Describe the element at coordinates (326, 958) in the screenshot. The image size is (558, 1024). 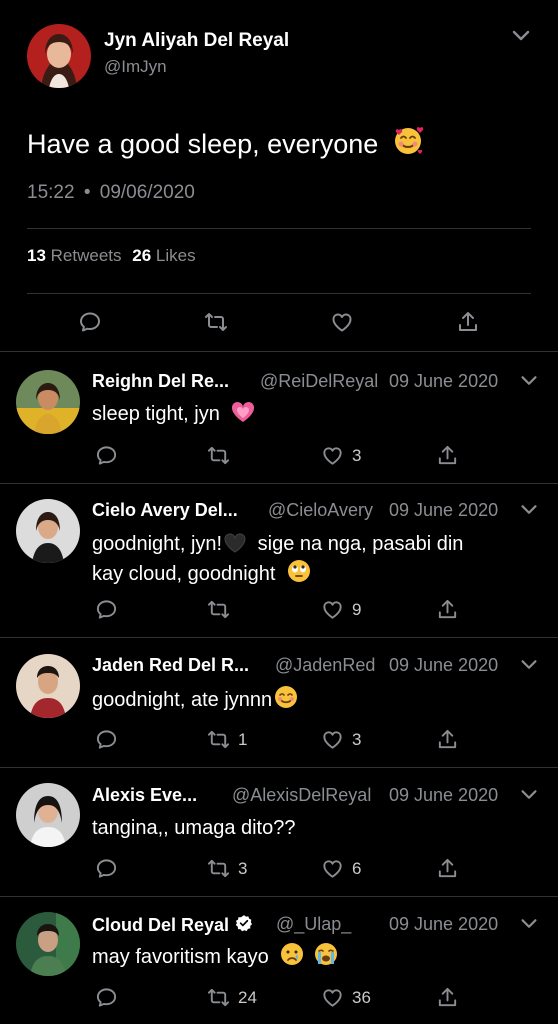
I see `loudly-crying-face-icon` at that location.